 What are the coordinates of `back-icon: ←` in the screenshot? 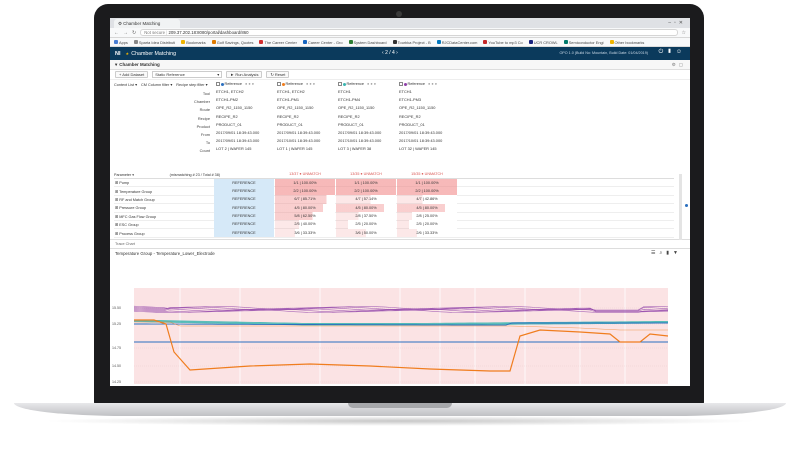 It's located at (116, 33).